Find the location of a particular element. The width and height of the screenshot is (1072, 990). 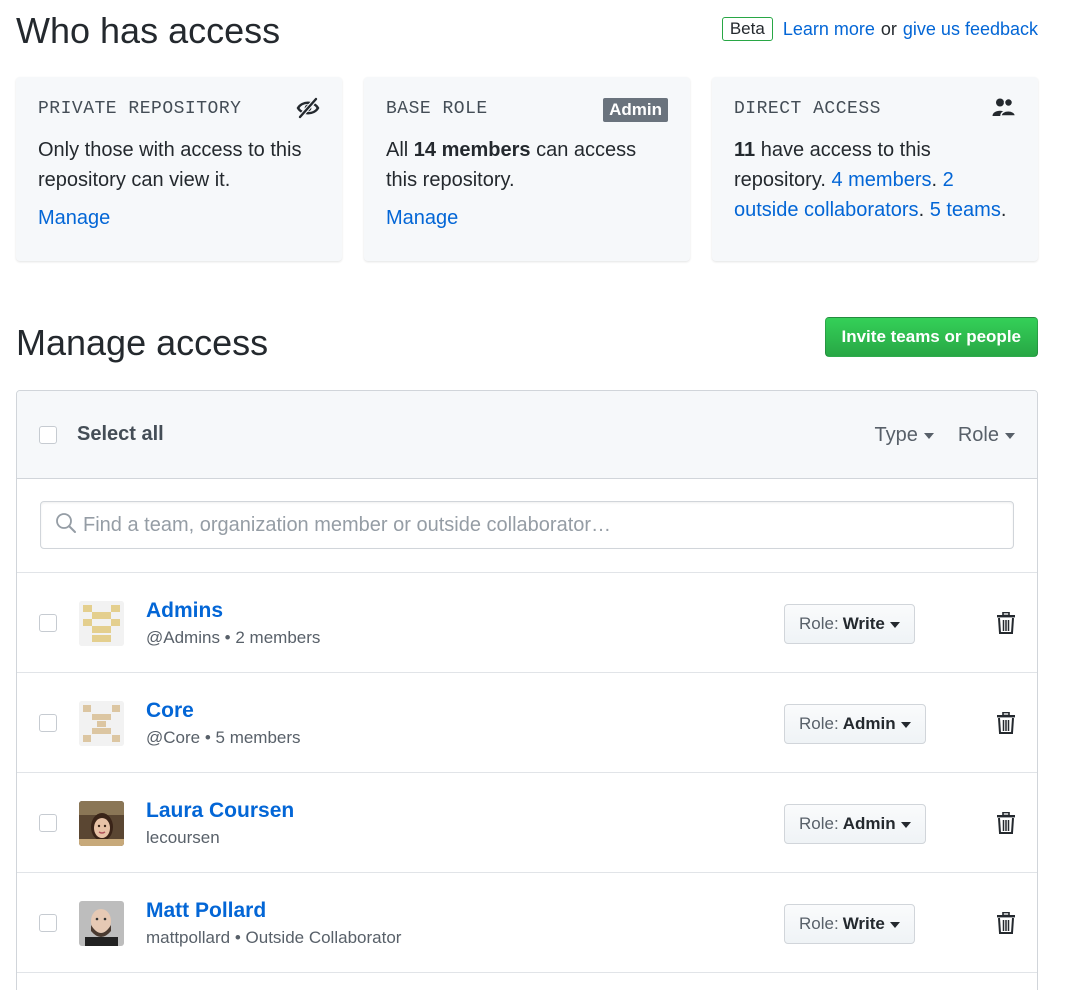

page-title: Who has access is located at coordinates (148, 30).